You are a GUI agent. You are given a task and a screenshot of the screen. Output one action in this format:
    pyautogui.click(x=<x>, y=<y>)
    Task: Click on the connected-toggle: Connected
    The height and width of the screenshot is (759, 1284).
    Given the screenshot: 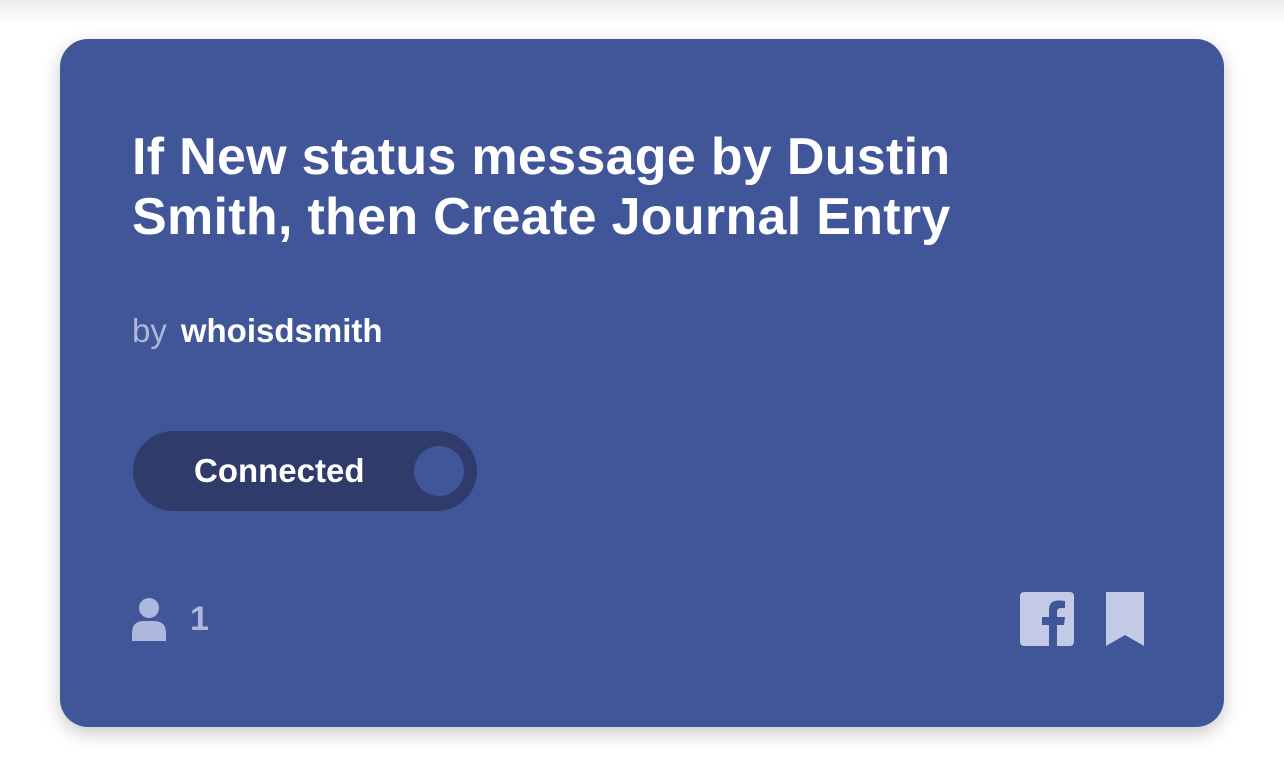 What is the action you would take?
    pyautogui.click(x=305, y=471)
    